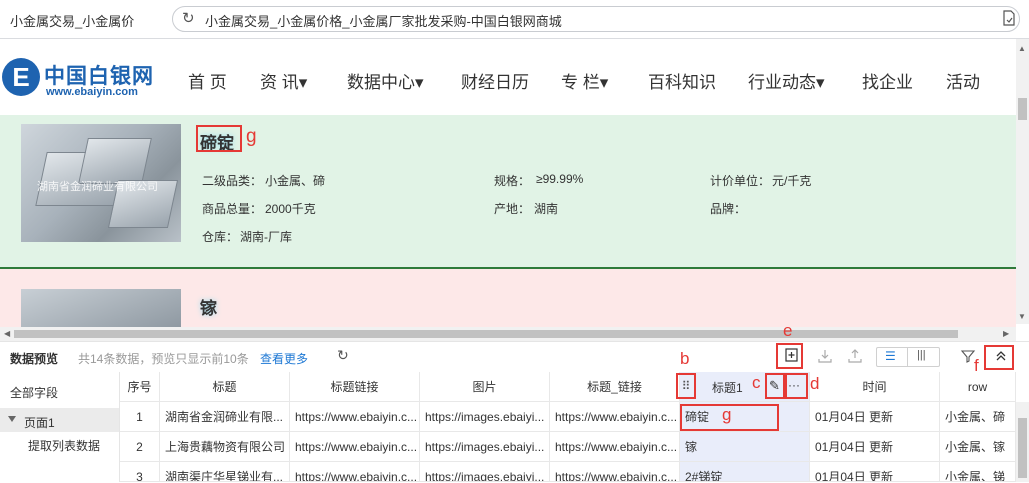 The image size is (1029, 483). Describe the element at coordinates (1022, 48) in the screenshot. I see `scroll-up-icon: ▲` at that location.